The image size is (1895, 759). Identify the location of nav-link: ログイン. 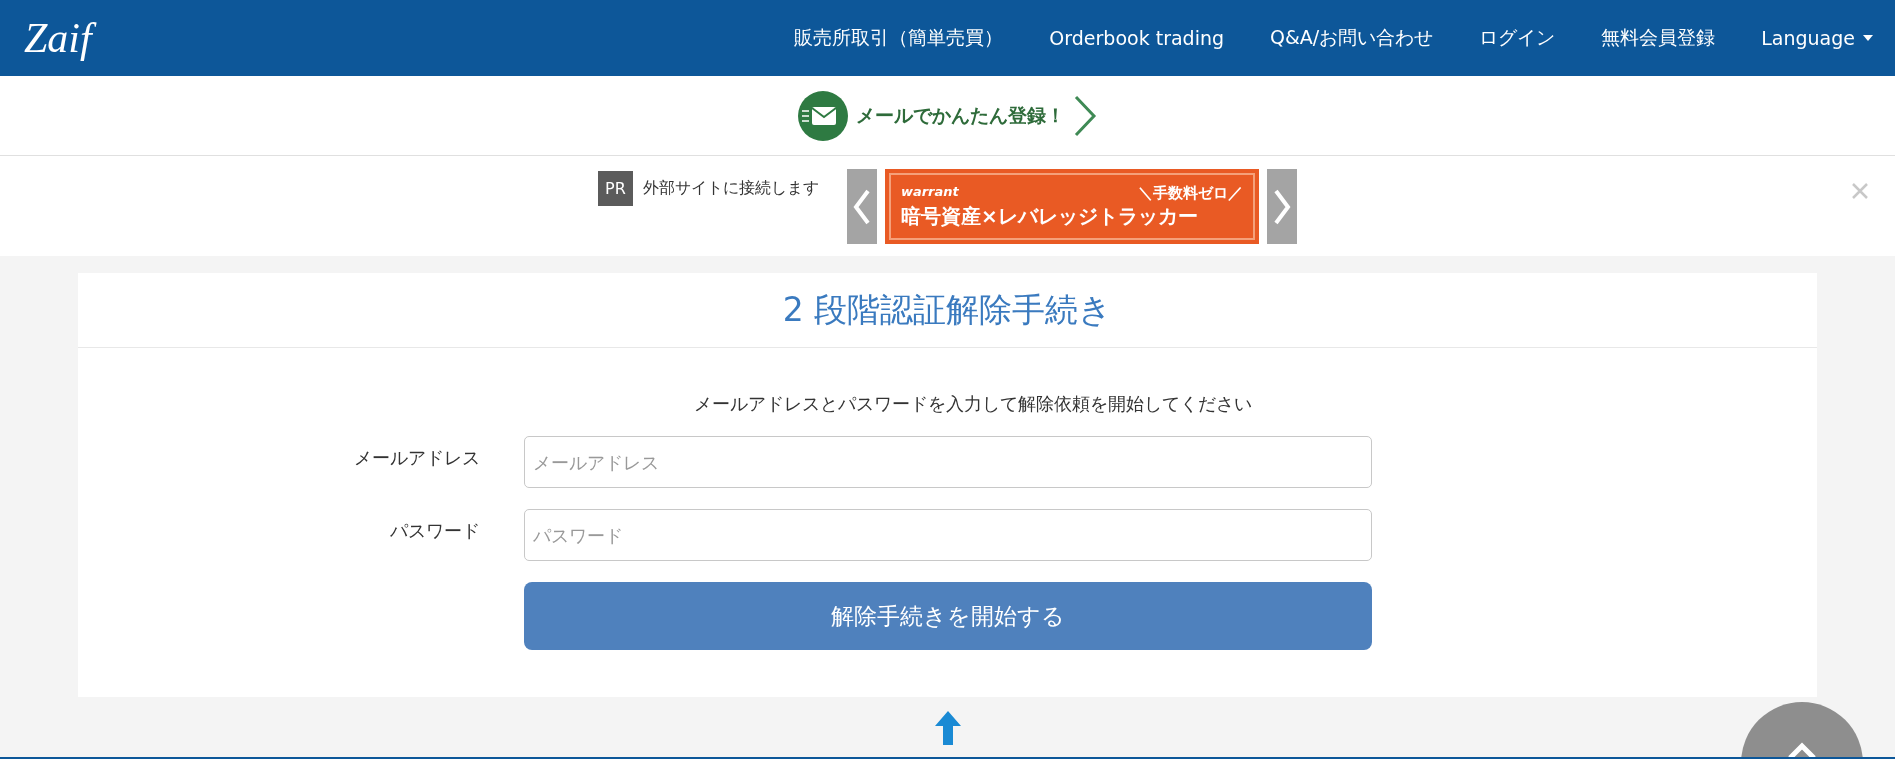
(1517, 38).